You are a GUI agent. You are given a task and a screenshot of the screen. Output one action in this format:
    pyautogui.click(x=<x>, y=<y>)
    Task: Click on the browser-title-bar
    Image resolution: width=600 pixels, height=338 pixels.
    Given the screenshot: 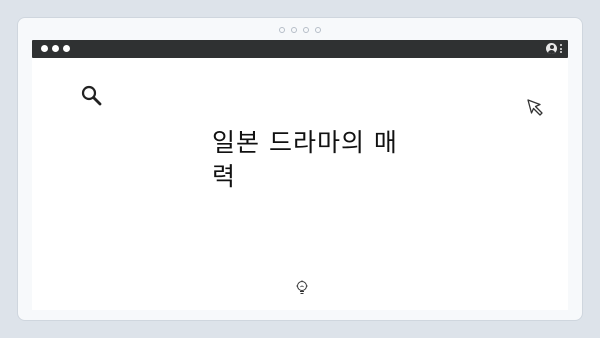 What is the action you would take?
    pyautogui.click(x=300, y=49)
    